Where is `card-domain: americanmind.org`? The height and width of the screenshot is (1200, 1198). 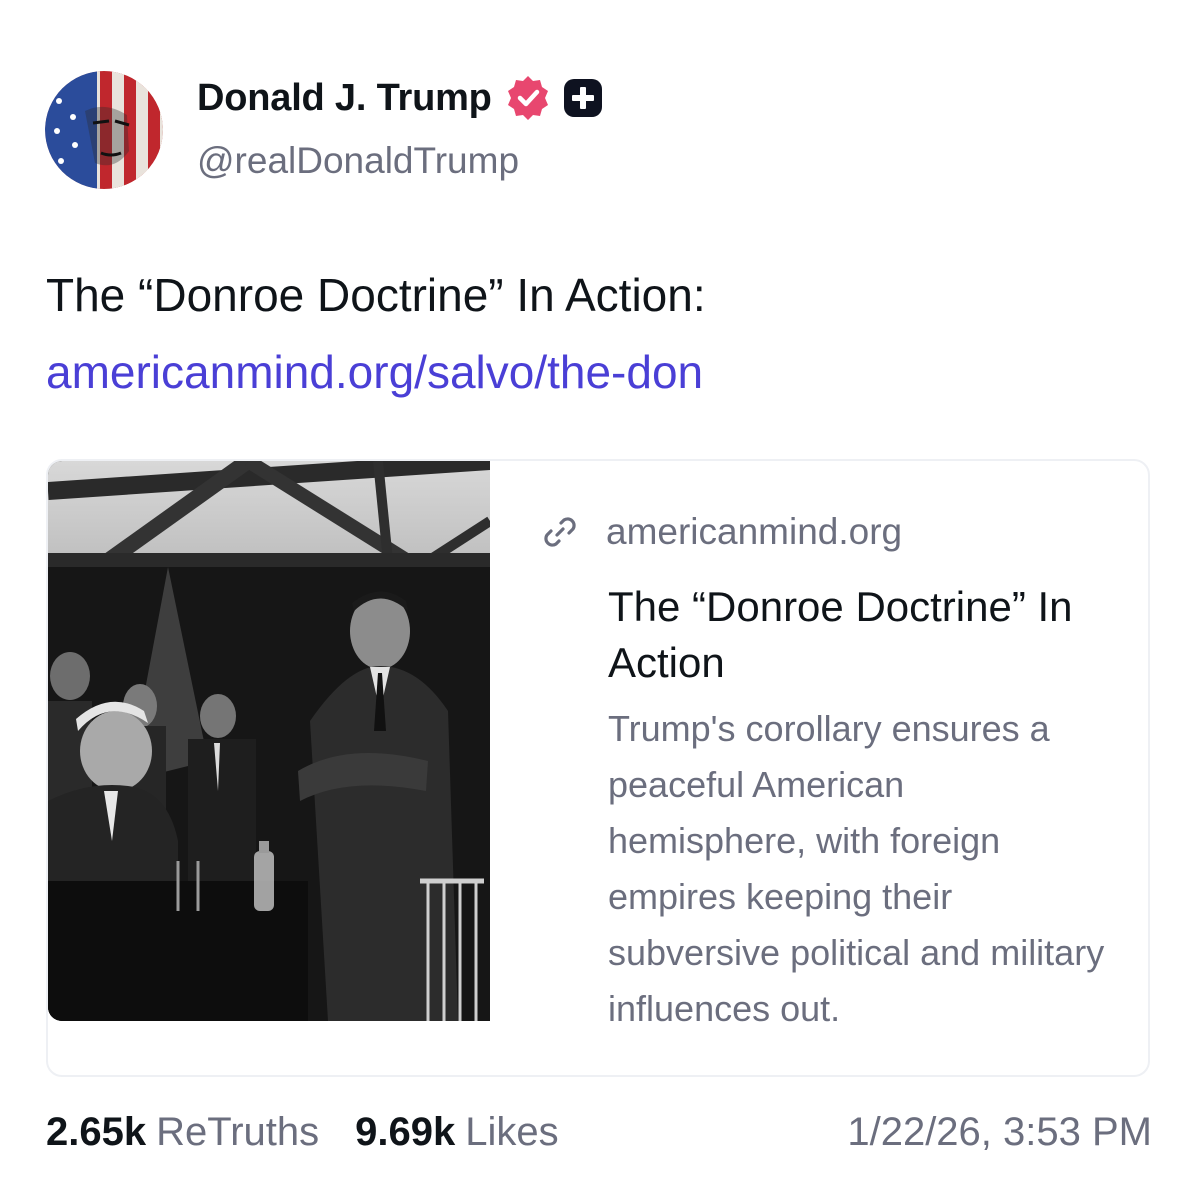 card-domain: americanmind.org is located at coordinates (754, 531).